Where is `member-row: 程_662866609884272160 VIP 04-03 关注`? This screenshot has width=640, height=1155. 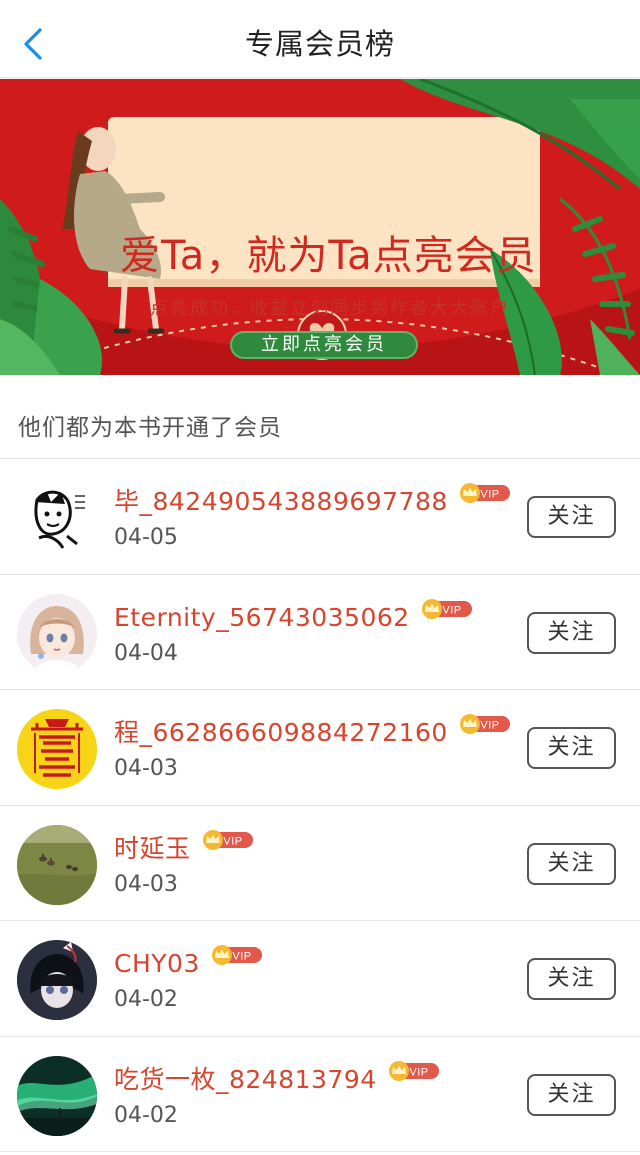 member-row: 程_662866609884272160 VIP 04-03 关注 is located at coordinates (320, 748).